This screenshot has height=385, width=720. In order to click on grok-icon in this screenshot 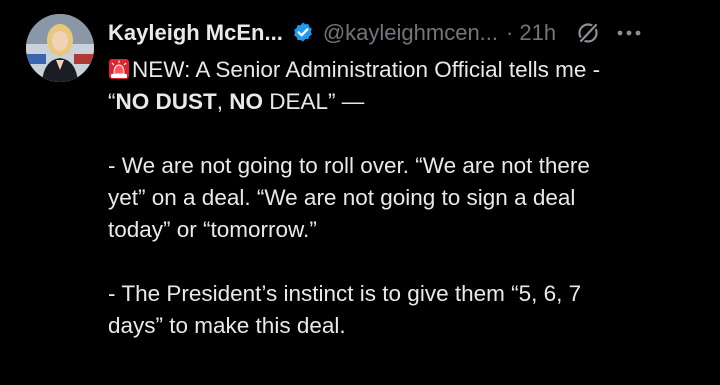, I will do `click(588, 33)`.